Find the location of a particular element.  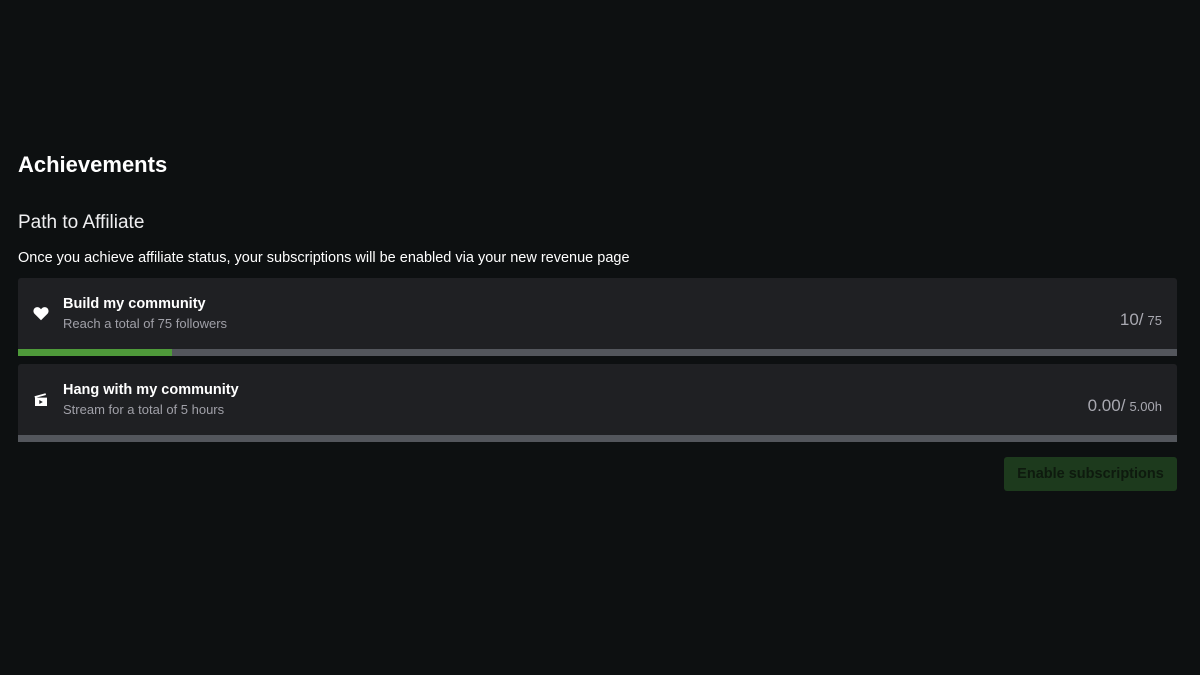

progress-target: 5.00h is located at coordinates (1145, 406).